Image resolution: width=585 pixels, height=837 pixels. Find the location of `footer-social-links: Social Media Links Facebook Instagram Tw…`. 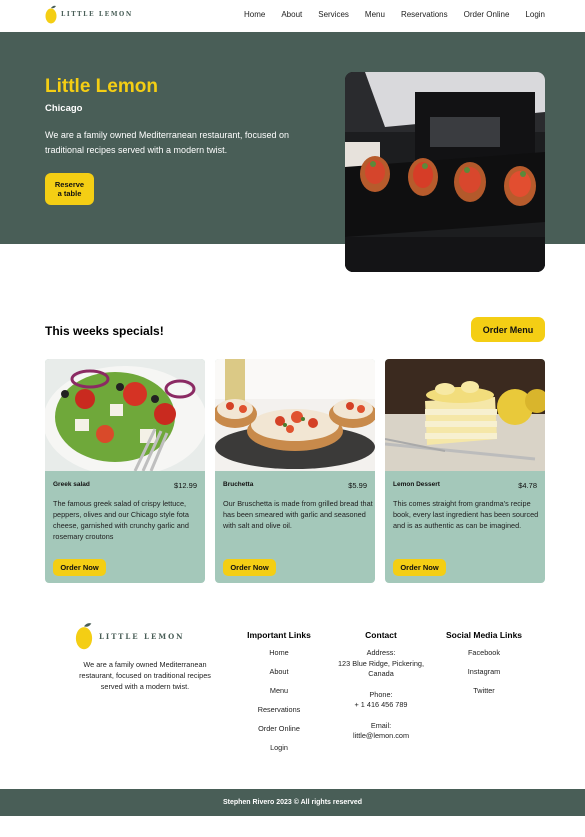

footer-social-links: Social Media Links Facebook Instagram Tw… is located at coordinates (484, 667).